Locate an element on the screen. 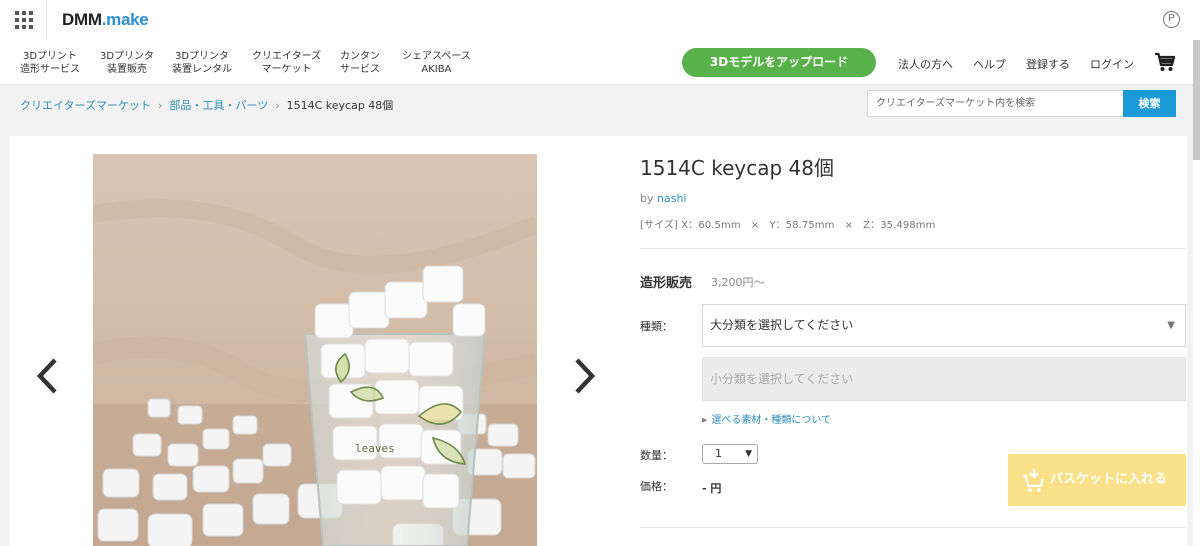 The width and height of the screenshot is (1200, 546). photo-glass-text: leaves is located at coordinates (375, 448).